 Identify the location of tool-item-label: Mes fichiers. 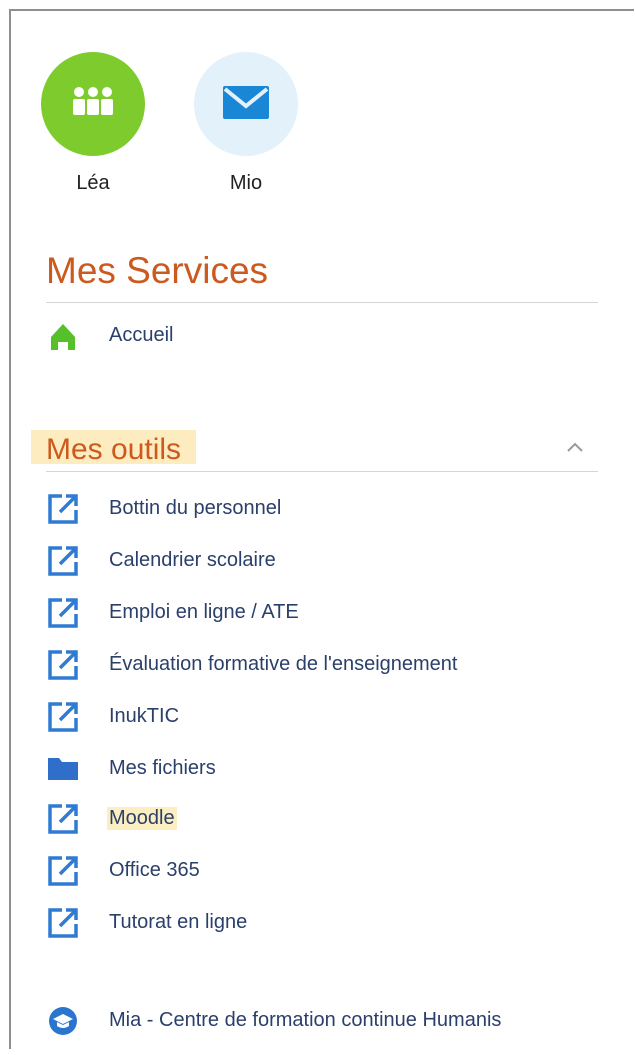
(162, 768).